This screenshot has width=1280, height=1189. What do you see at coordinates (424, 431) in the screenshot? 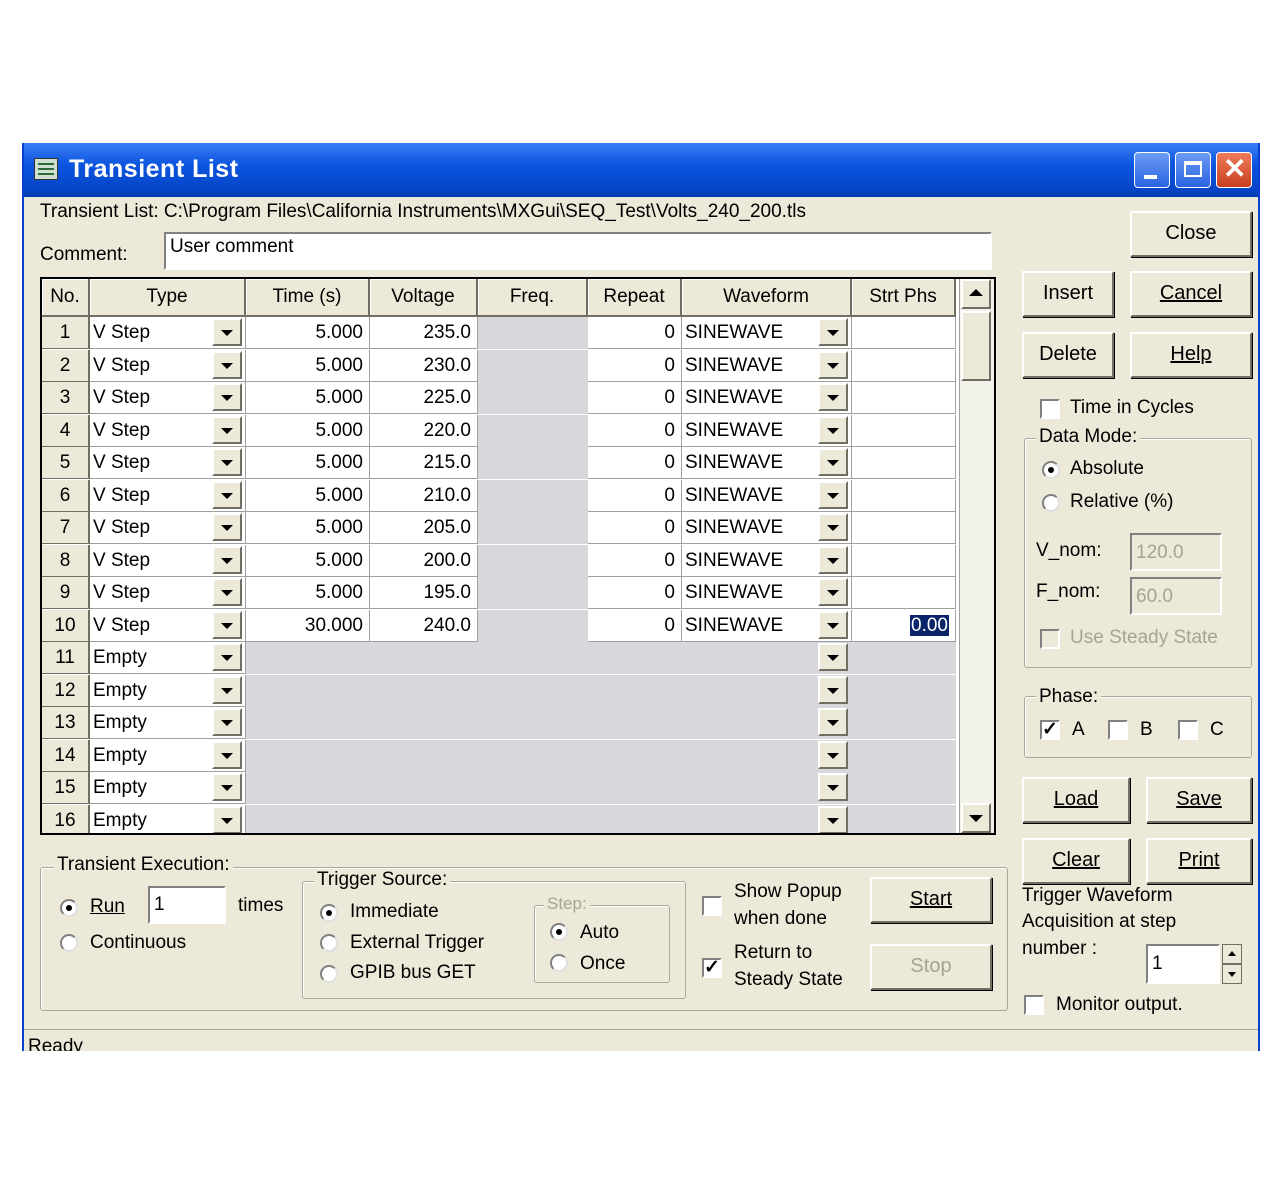
I see `cell-voltage: 220.0` at bounding box center [424, 431].